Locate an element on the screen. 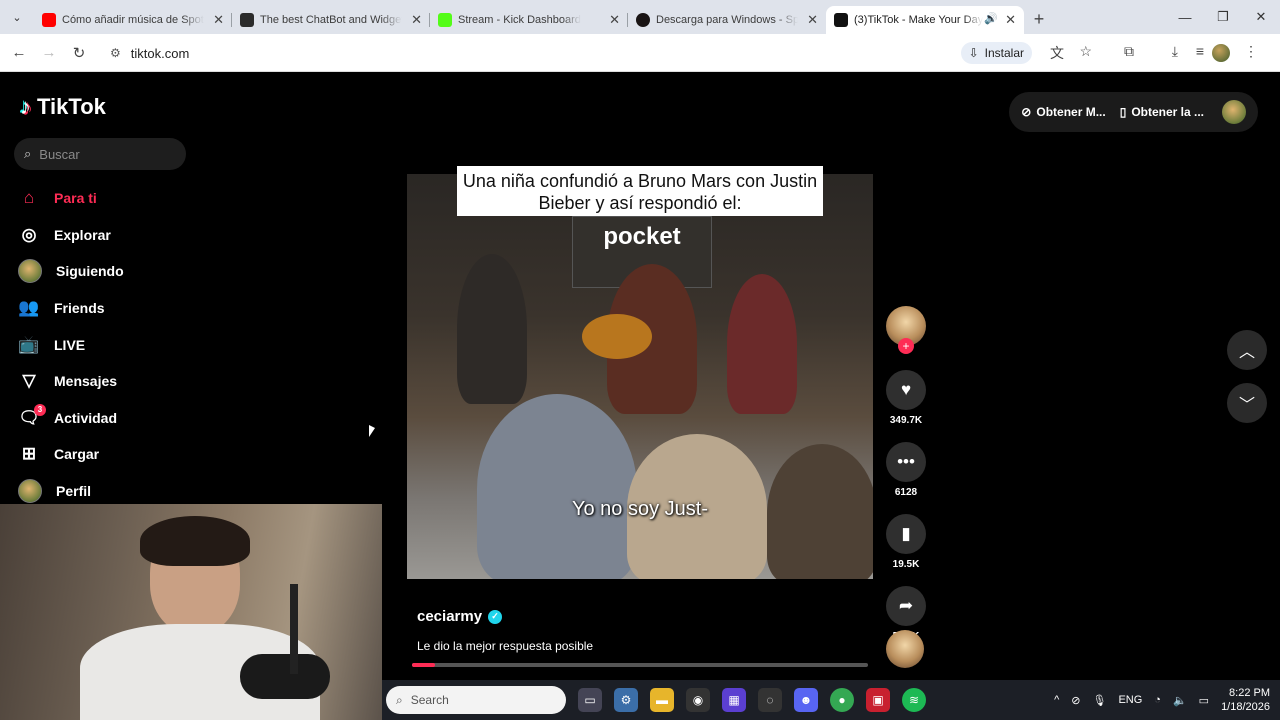 The image size is (1280, 720). camera-off-icon: ⊘ is located at coordinates (1075, 700).